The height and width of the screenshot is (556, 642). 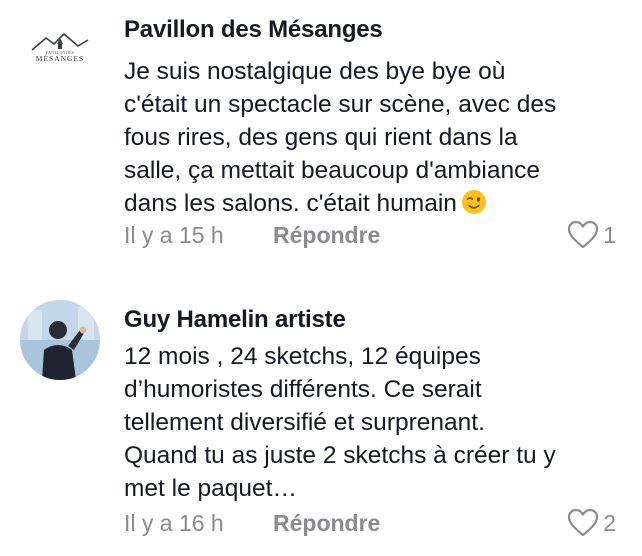 What do you see at coordinates (473, 202) in the screenshot?
I see `winking-face-emoji-icon` at bounding box center [473, 202].